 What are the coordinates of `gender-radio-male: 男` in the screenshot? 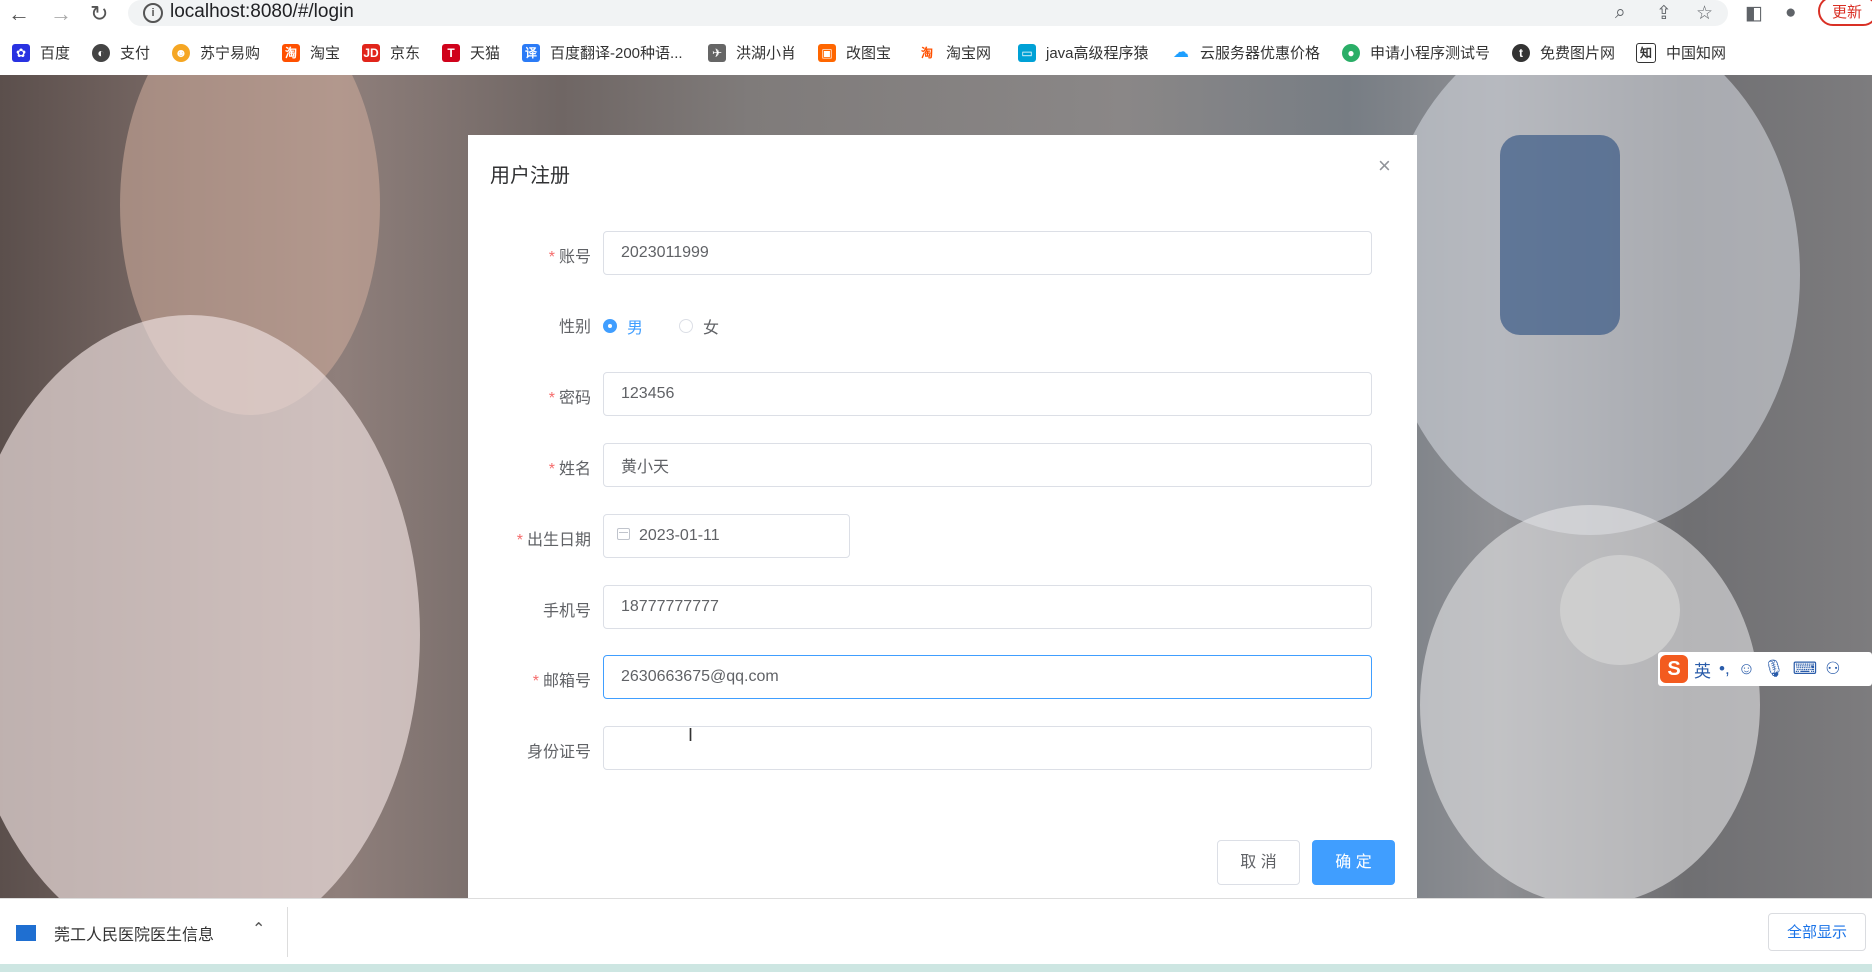 It's located at (623, 326).